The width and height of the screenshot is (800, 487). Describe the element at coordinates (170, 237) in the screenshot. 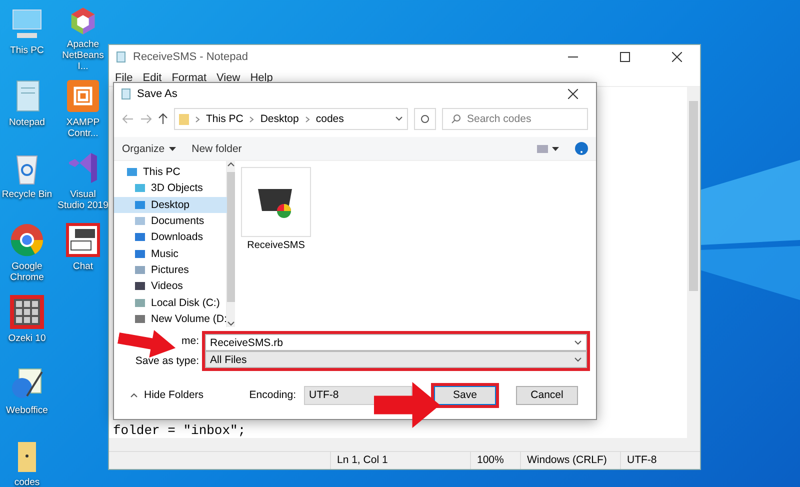

I see `nav-item: Downloads` at that location.